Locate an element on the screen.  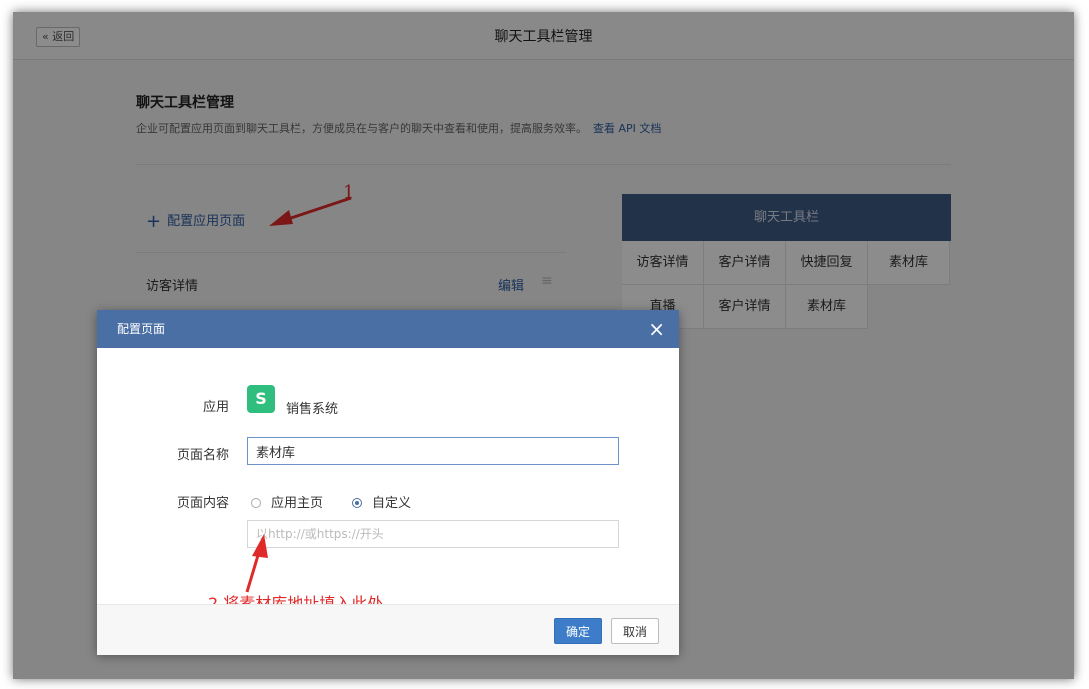
page-name-input is located at coordinates (433, 451).